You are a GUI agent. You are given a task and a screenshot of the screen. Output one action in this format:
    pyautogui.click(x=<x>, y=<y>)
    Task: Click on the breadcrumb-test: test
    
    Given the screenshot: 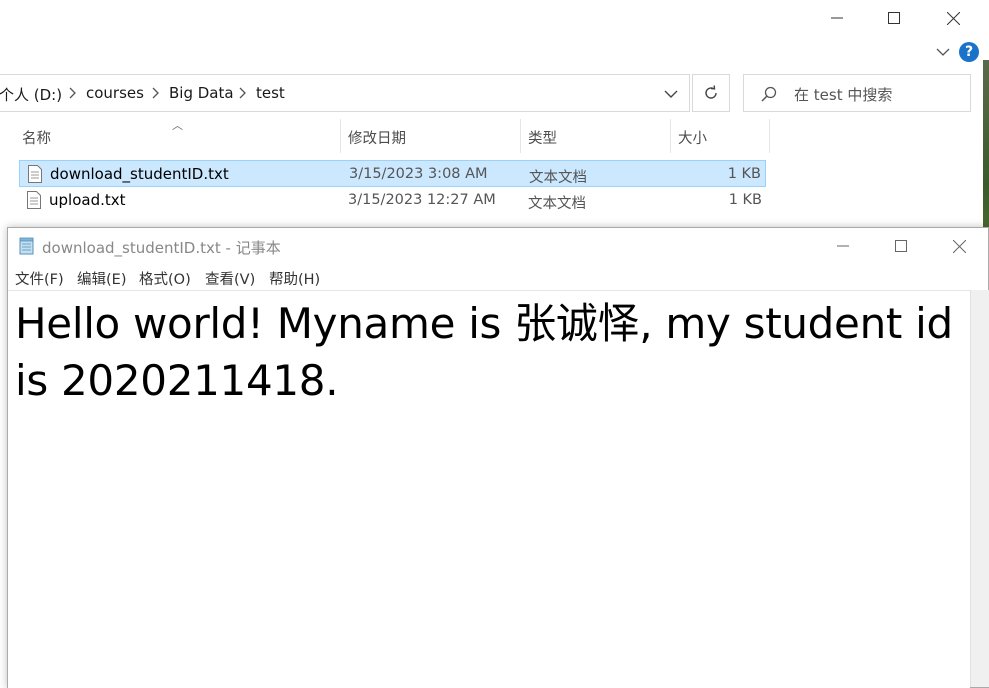 What is the action you would take?
    pyautogui.click(x=270, y=93)
    